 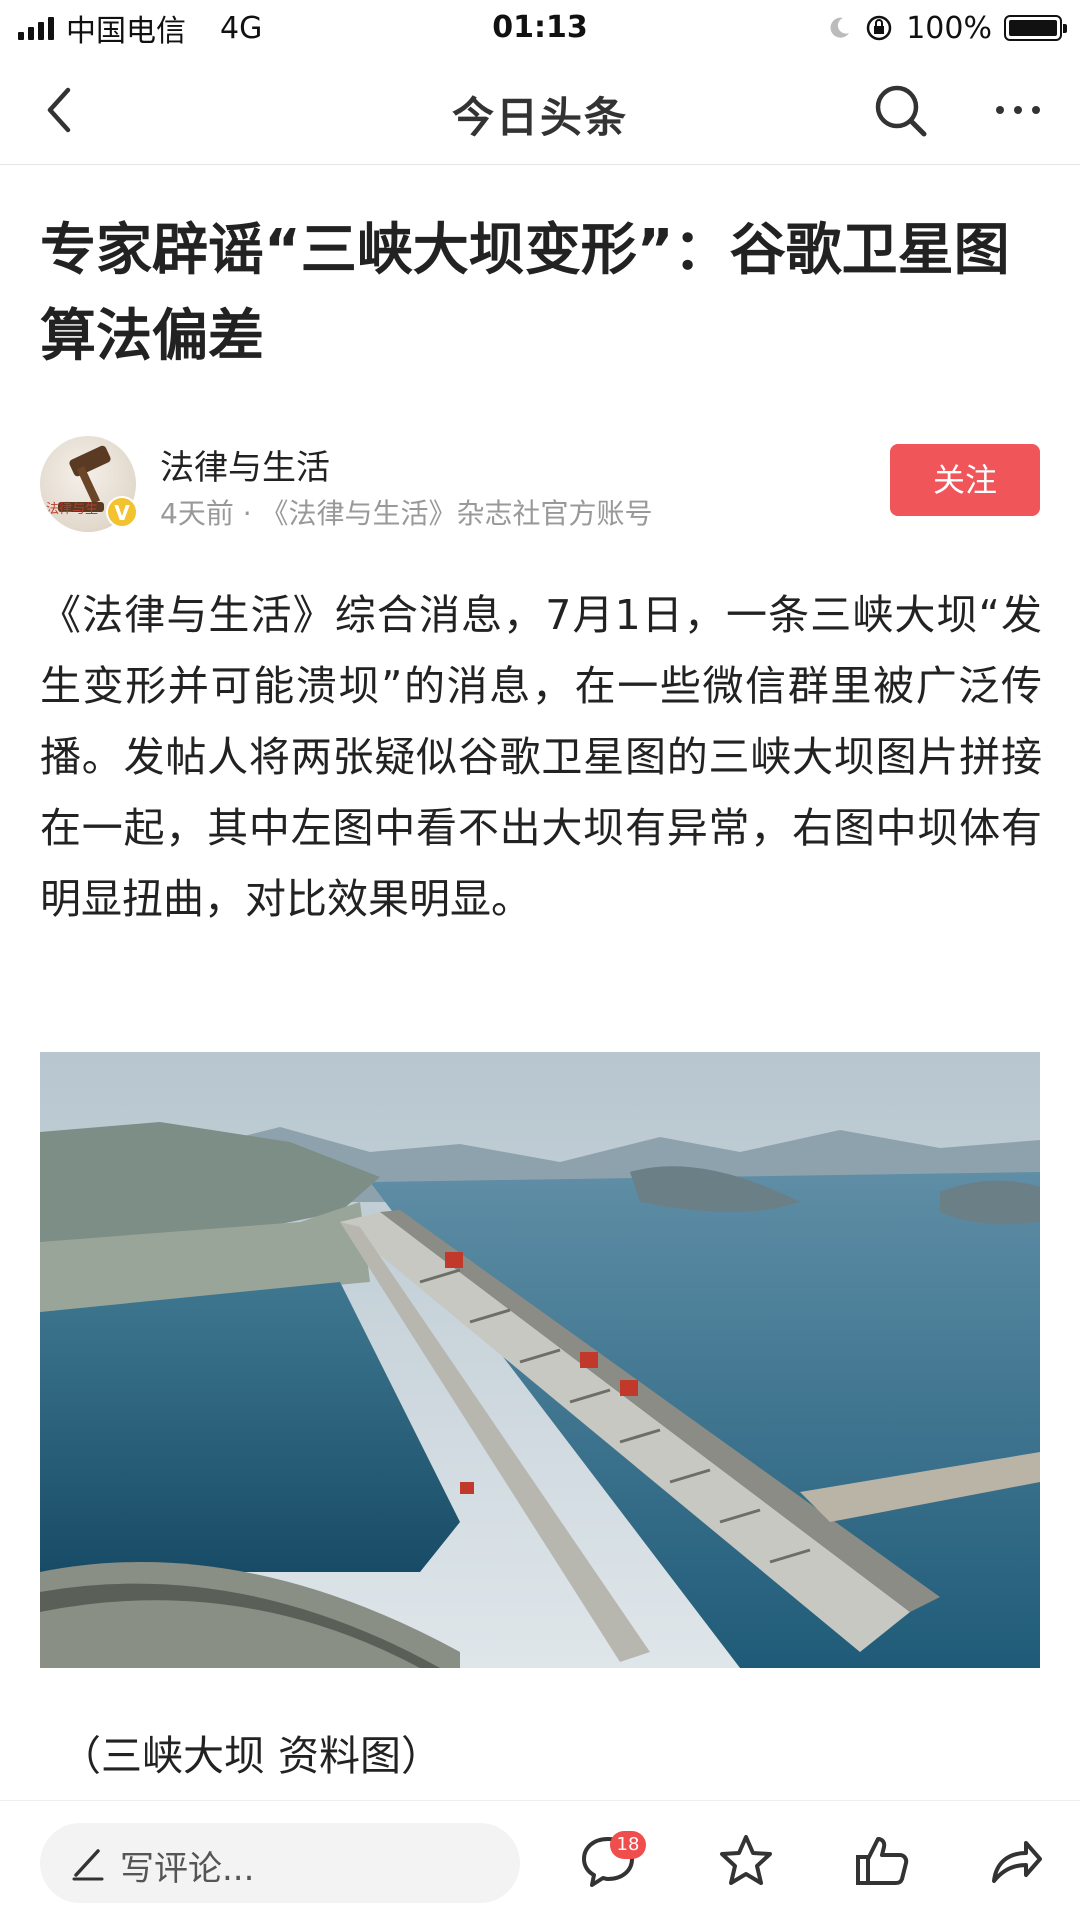 I want to click on signal-icon, so click(x=36, y=28).